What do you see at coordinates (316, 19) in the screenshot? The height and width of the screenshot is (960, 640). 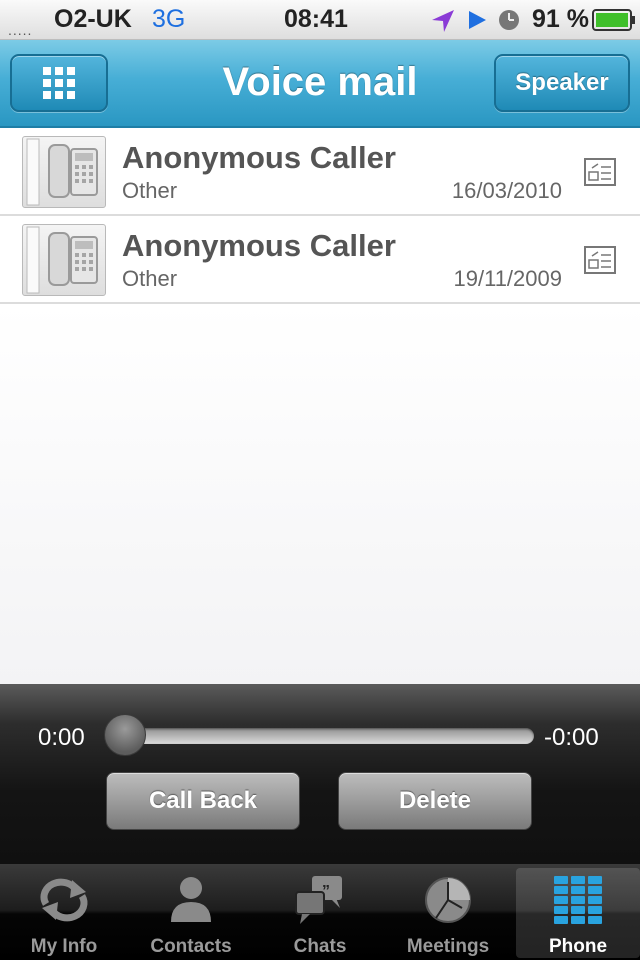 I see `clock-label: 08:41` at bounding box center [316, 19].